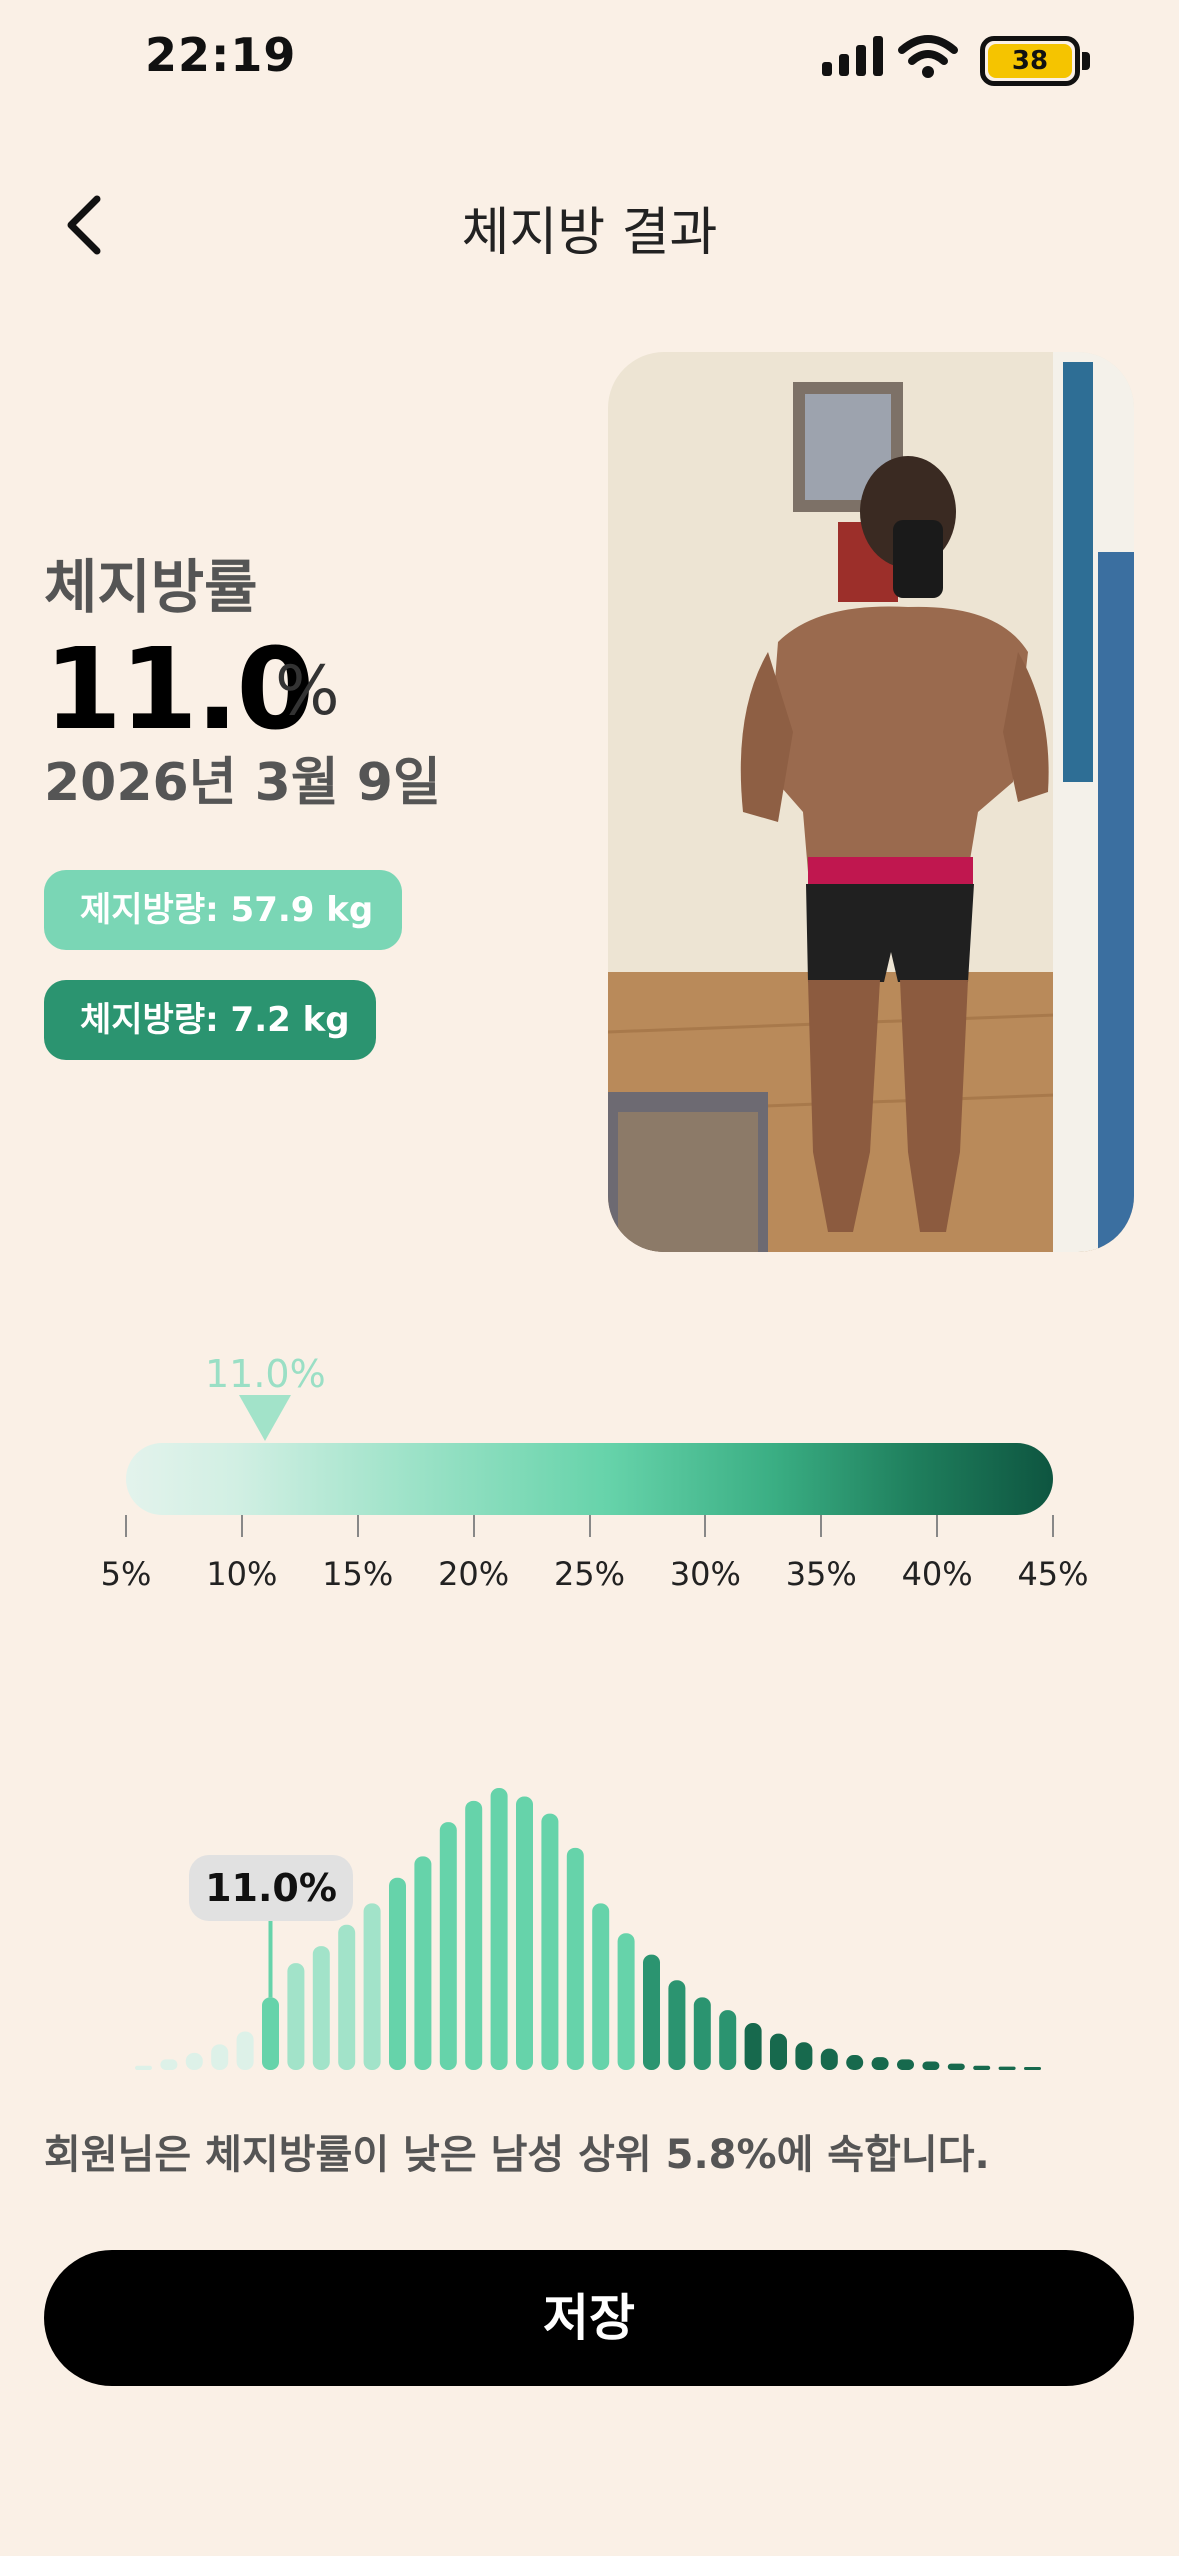  Describe the element at coordinates (852, 56) in the screenshot. I see `cellular-signal-icon` at that location.